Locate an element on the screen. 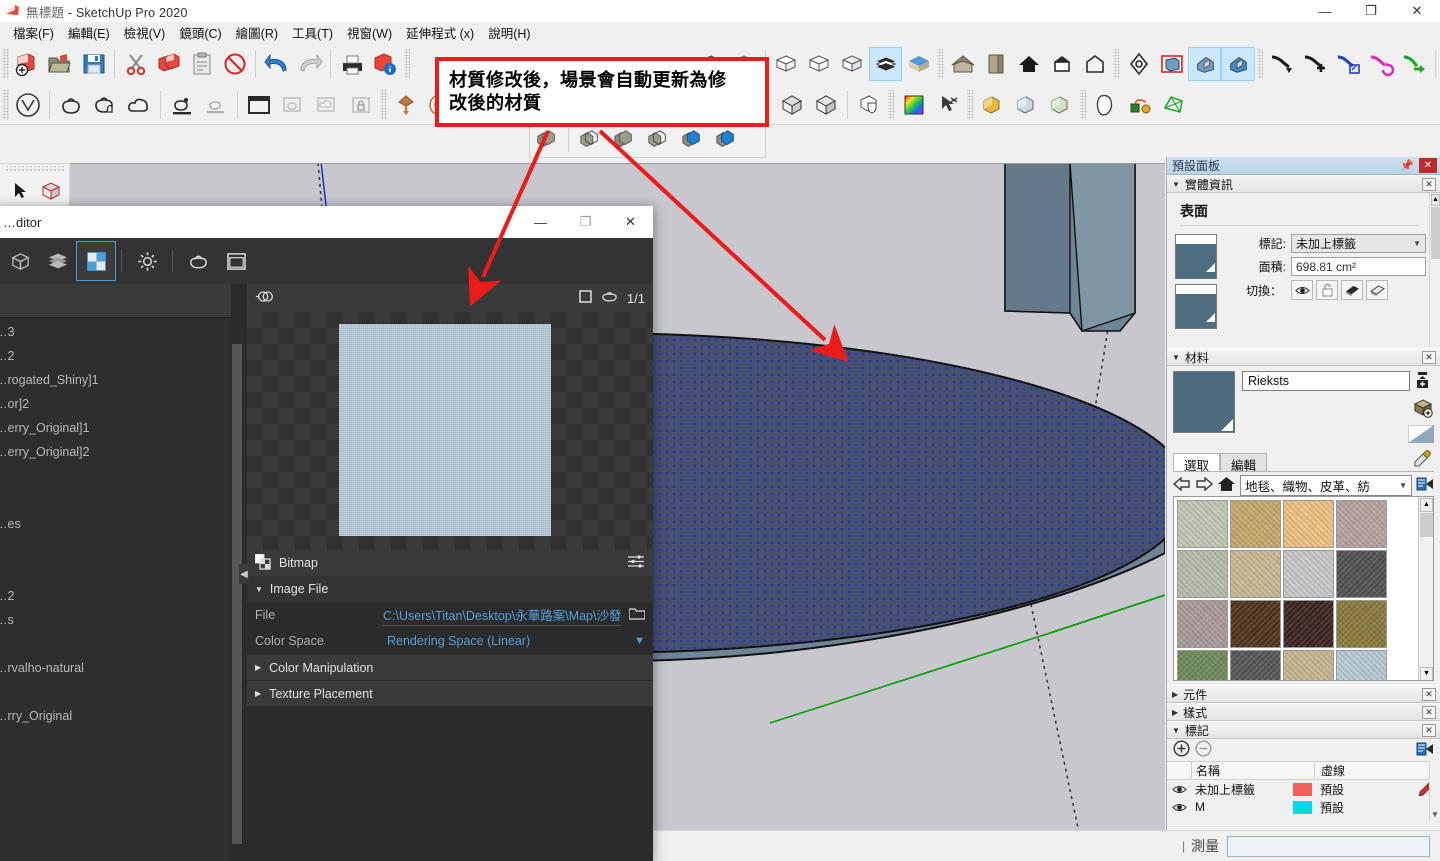 The width and height of the screenshot is (1440, 861). panel-tags-close: ✕ is located at coordinates (1429, 730).